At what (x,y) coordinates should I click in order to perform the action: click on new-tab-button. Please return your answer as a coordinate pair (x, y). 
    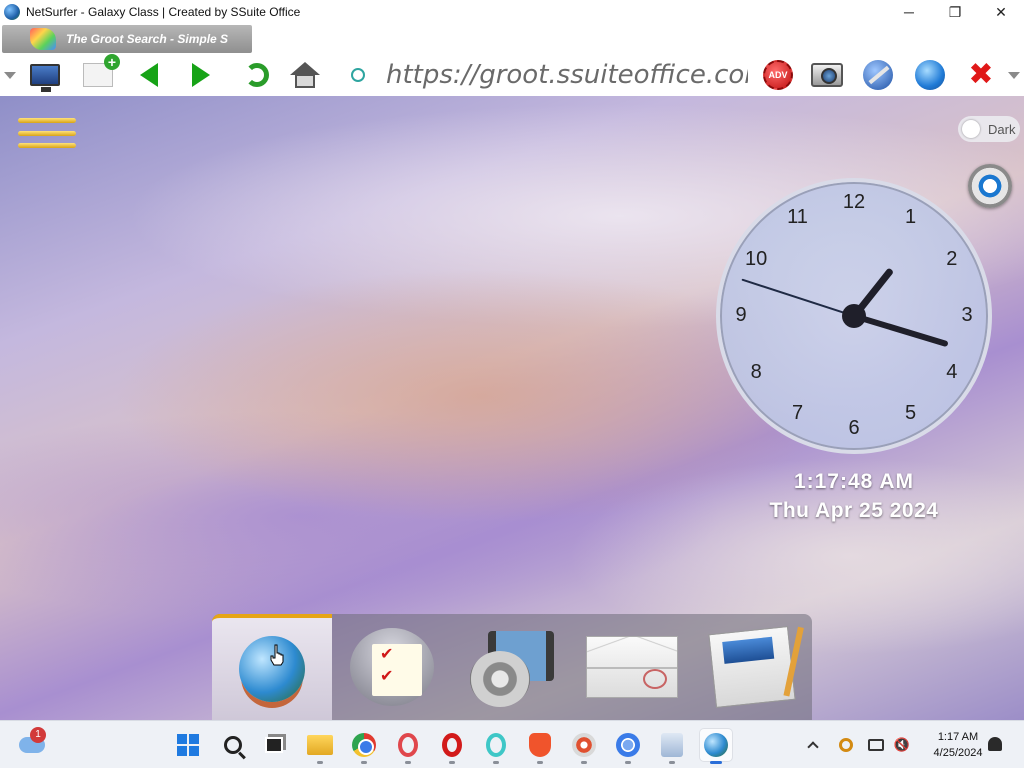
    Looking at the image, I should click on (99, 73).